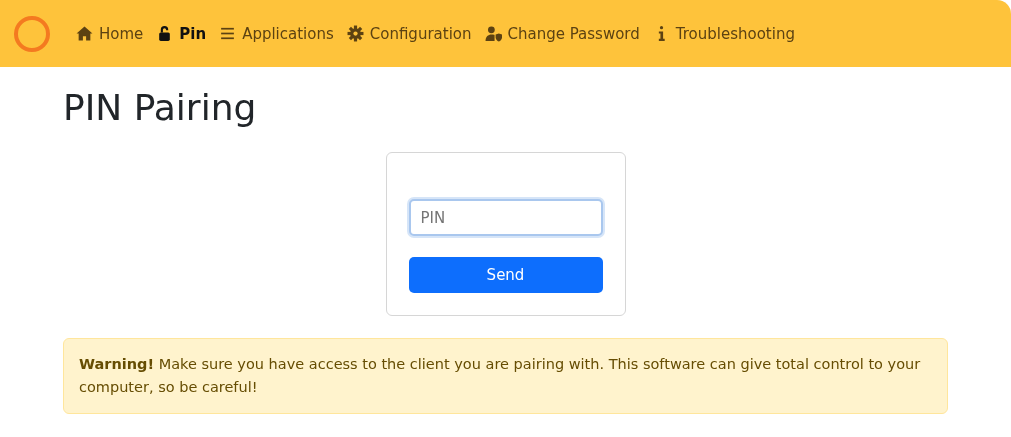  I want to click on home-icon, so click(84, 33).